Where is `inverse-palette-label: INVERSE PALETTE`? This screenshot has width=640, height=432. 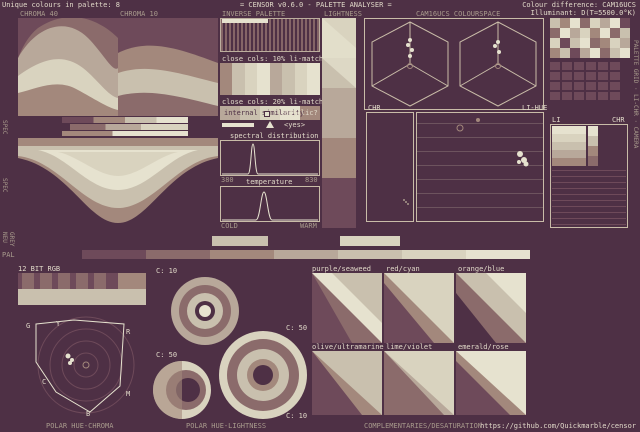 inverse-palette-label: INVERSE PALETTE is located at coordinates (254, 14).